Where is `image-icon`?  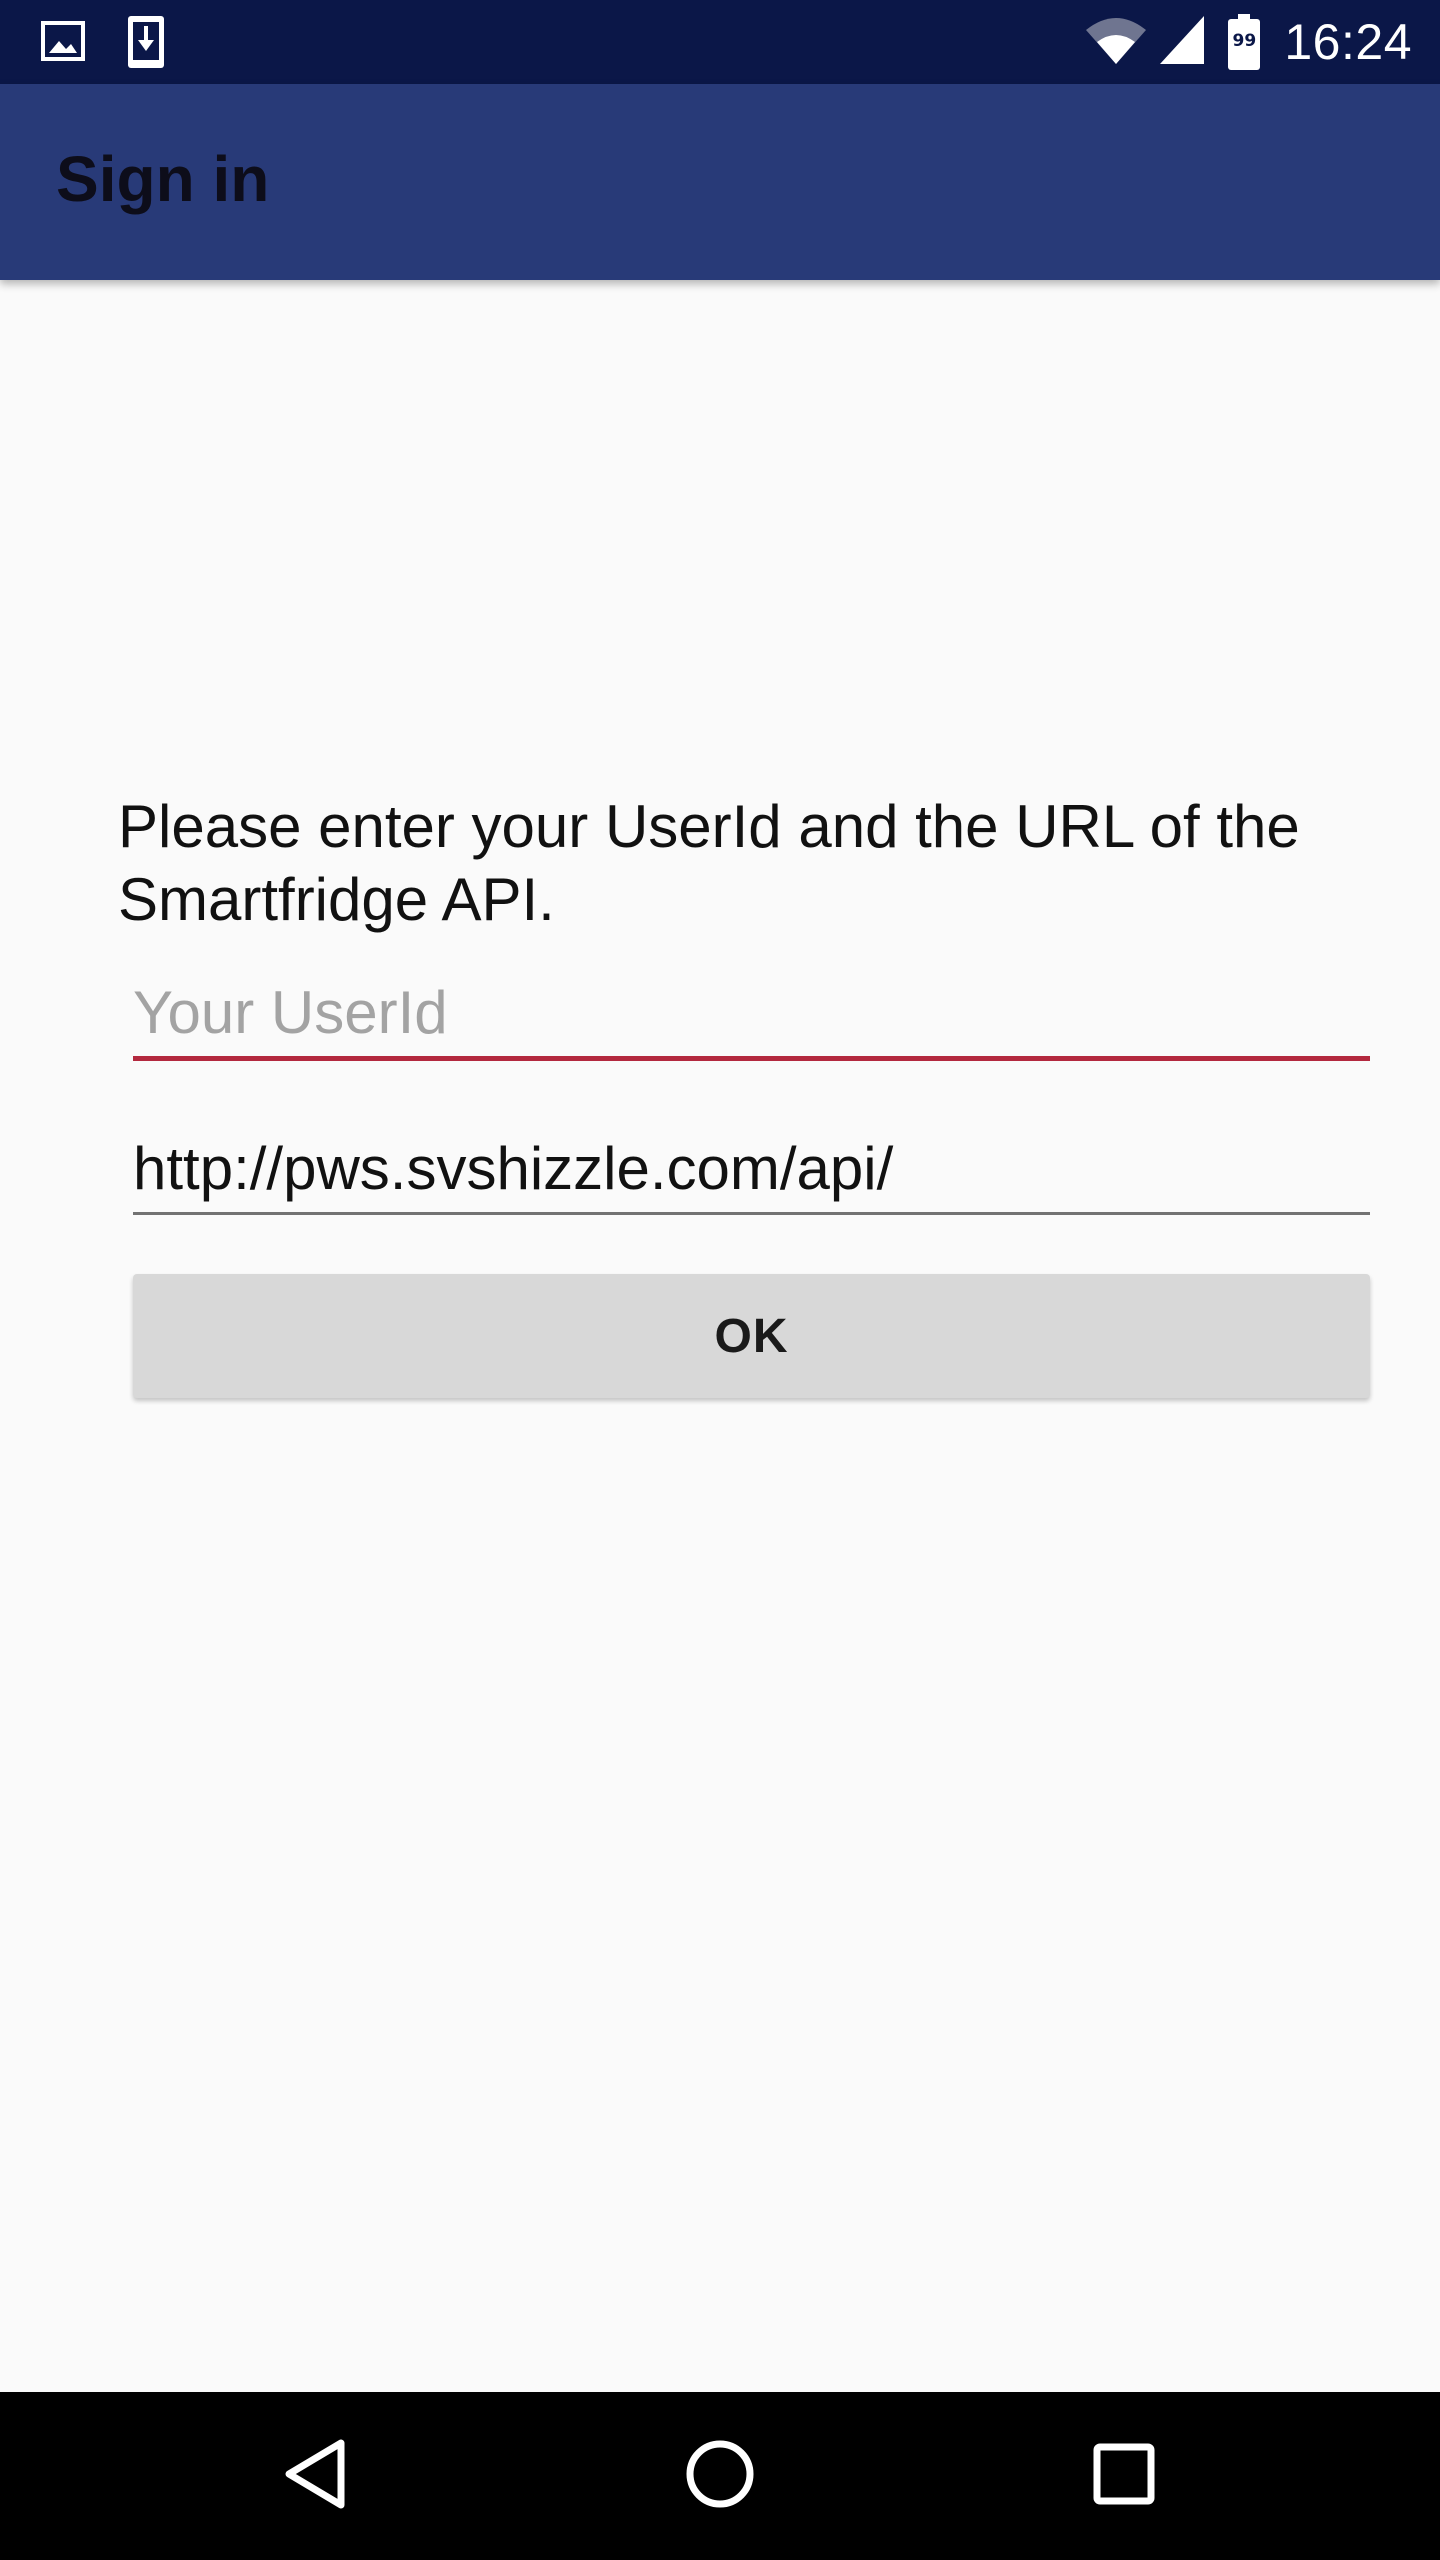 image-icon is located at coordinates (63, 43).